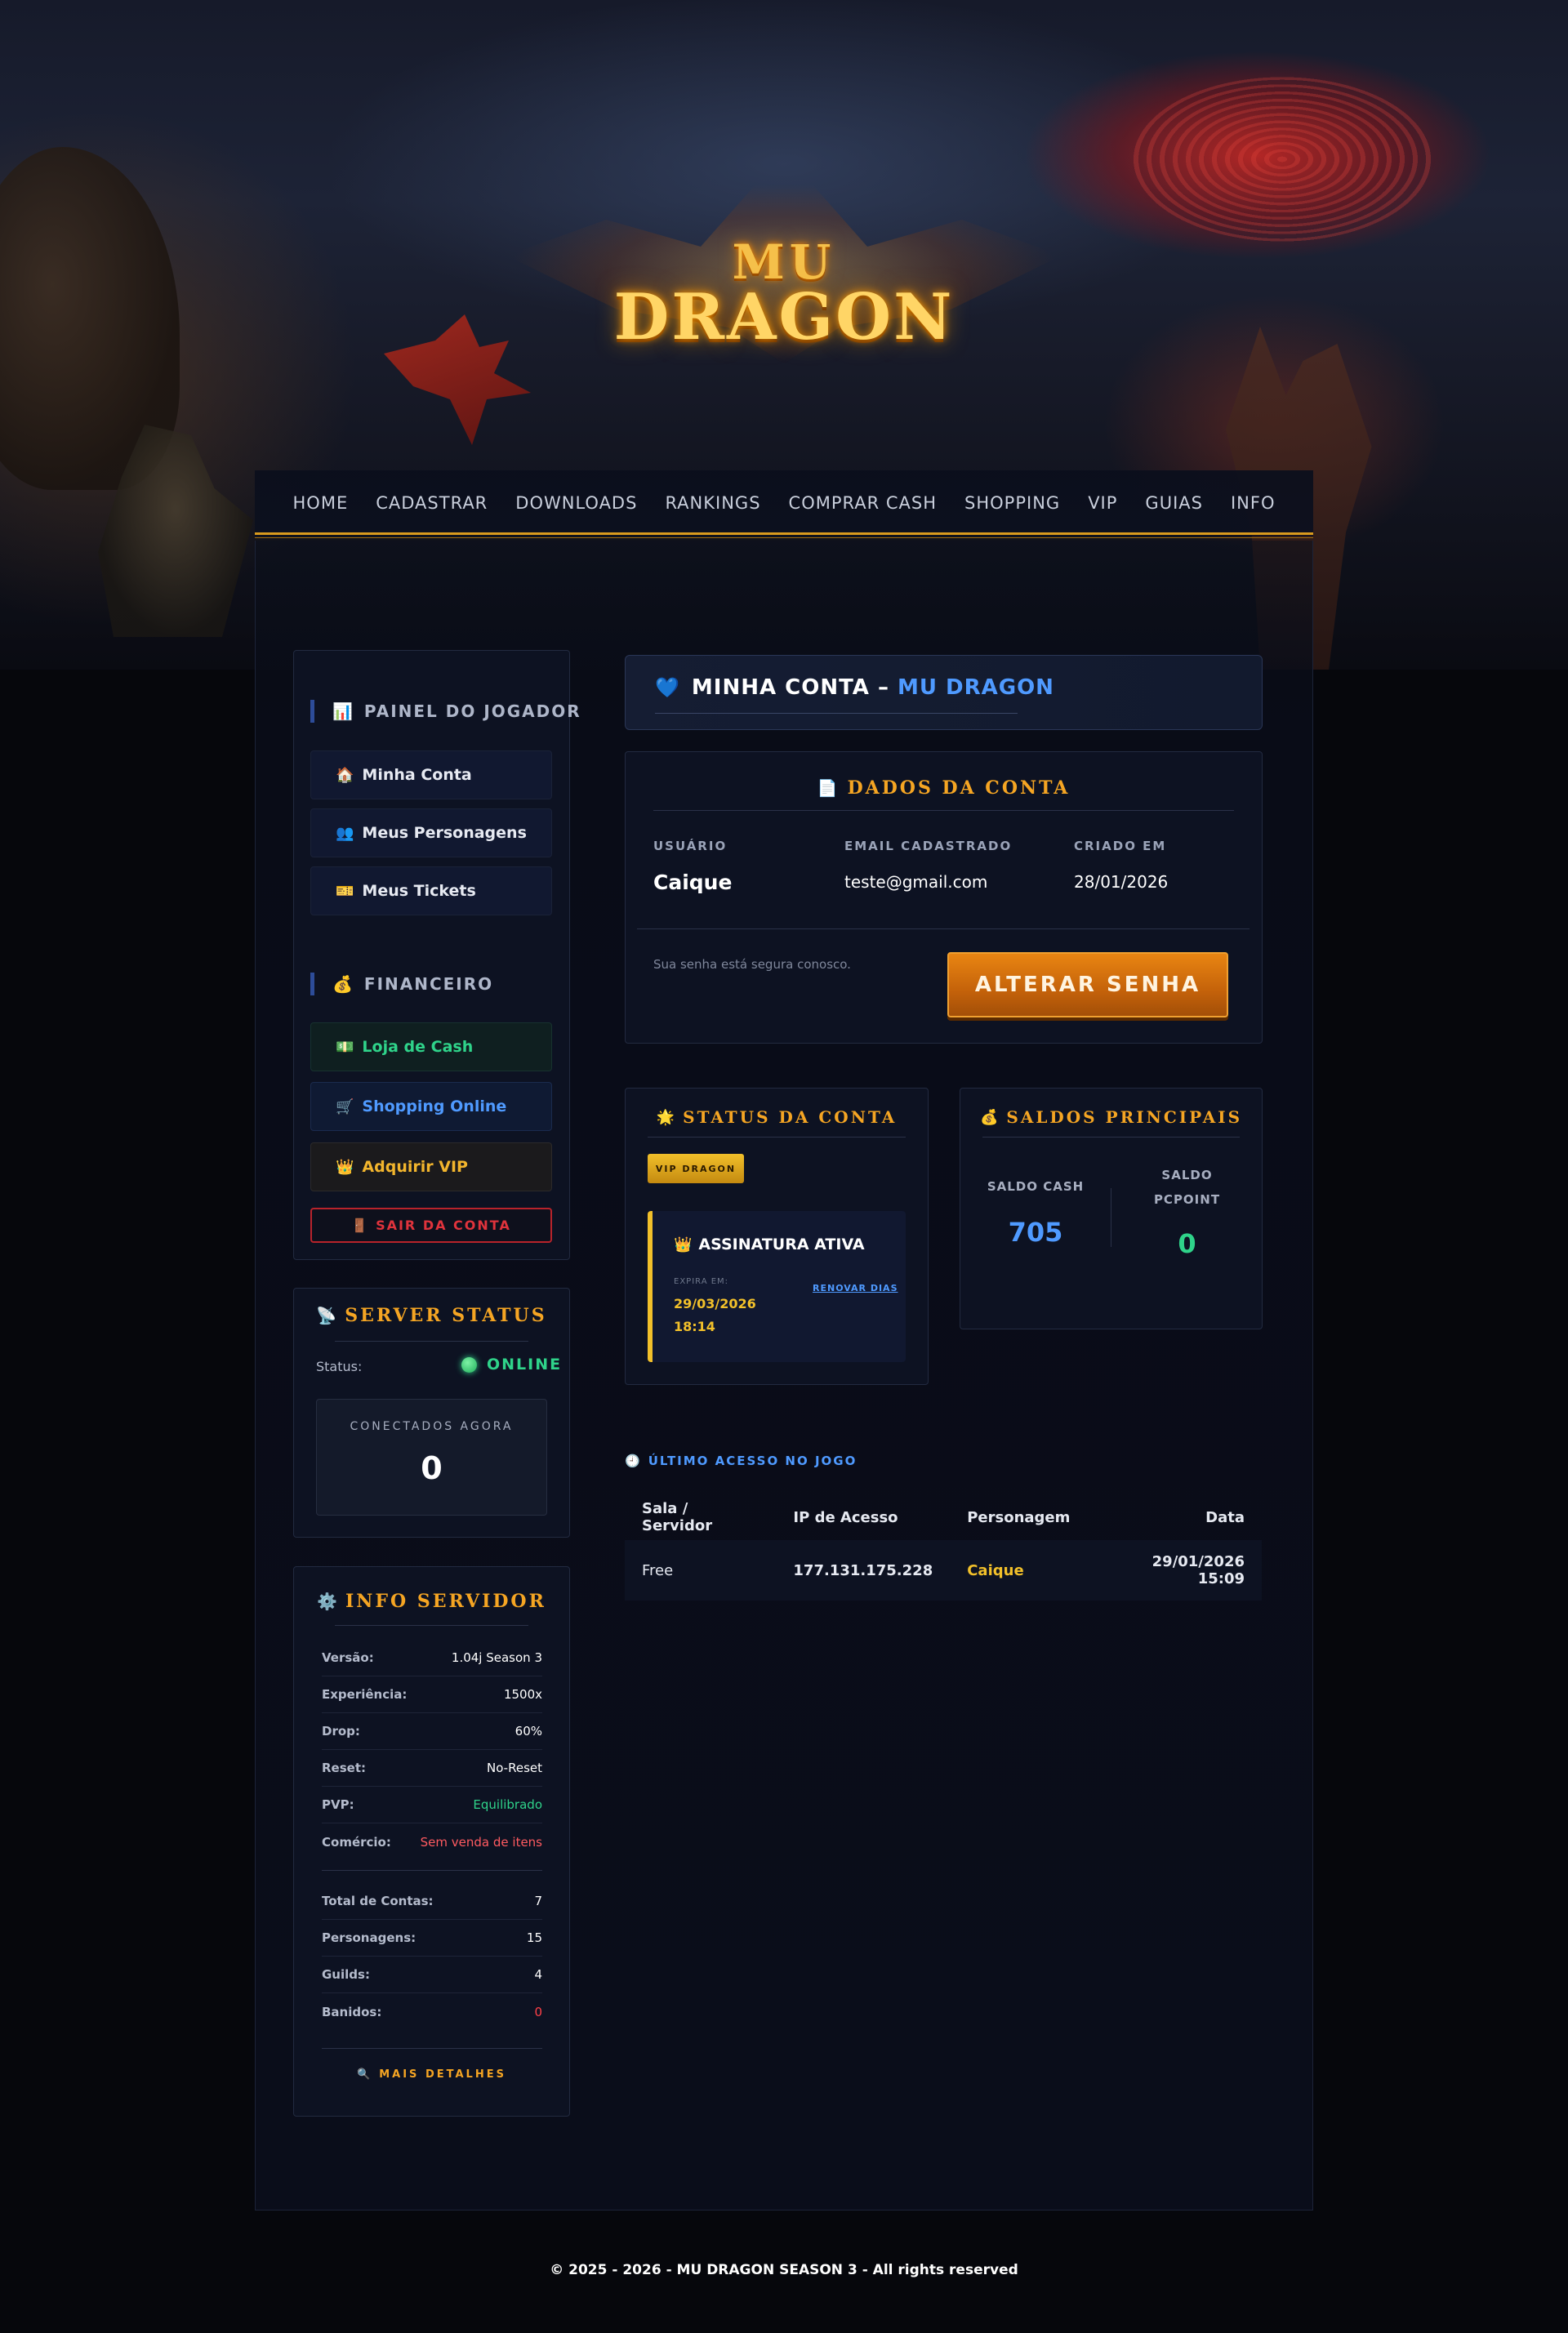 This screenshot has height=2333, width=1568. I want to click on server-status-title: SERVER STATUS, so click(446, 1316).